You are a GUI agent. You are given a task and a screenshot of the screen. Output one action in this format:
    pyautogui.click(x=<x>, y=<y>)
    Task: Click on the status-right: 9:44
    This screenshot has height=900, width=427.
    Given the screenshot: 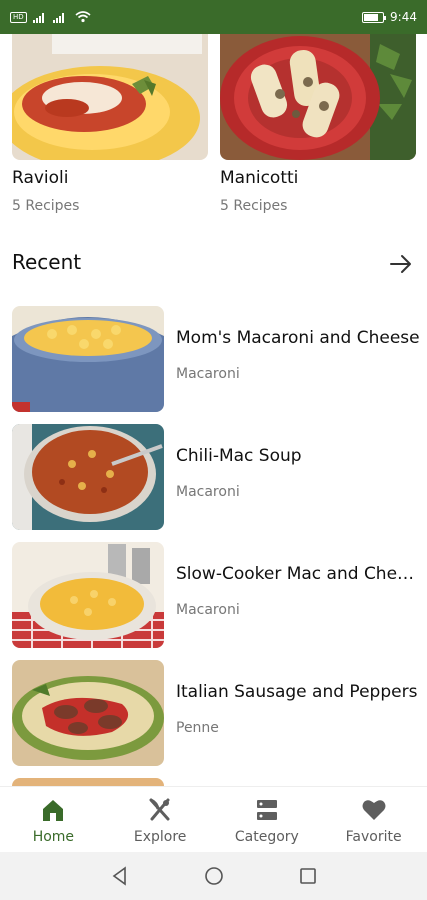 What is the action you would take?
    pyautogui.click(x=389, y=17)
    